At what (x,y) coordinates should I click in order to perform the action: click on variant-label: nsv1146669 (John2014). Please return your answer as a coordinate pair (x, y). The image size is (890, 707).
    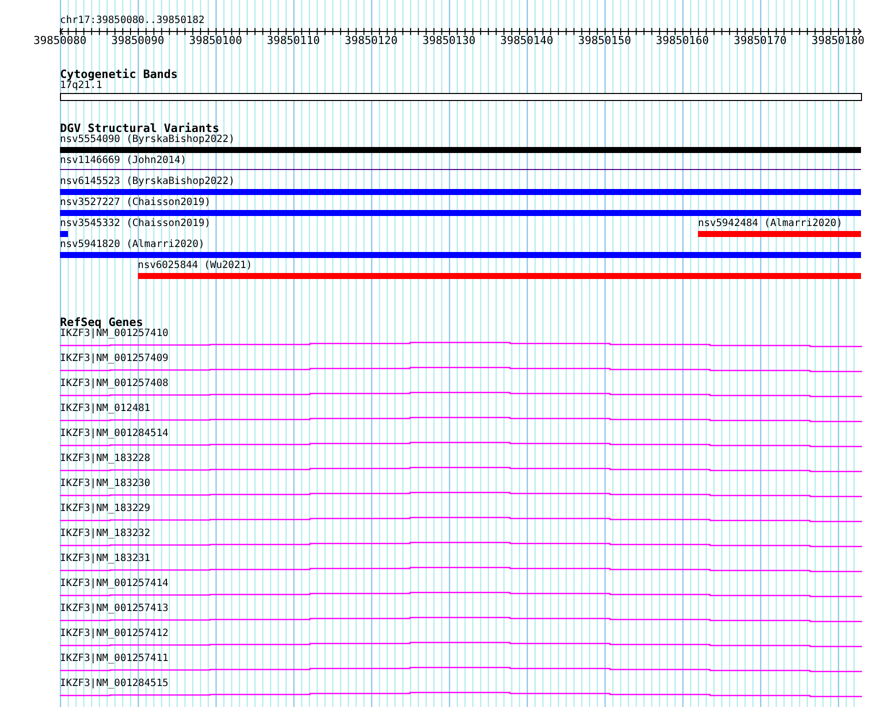
    Looking at the image, I should click on (123, 161).